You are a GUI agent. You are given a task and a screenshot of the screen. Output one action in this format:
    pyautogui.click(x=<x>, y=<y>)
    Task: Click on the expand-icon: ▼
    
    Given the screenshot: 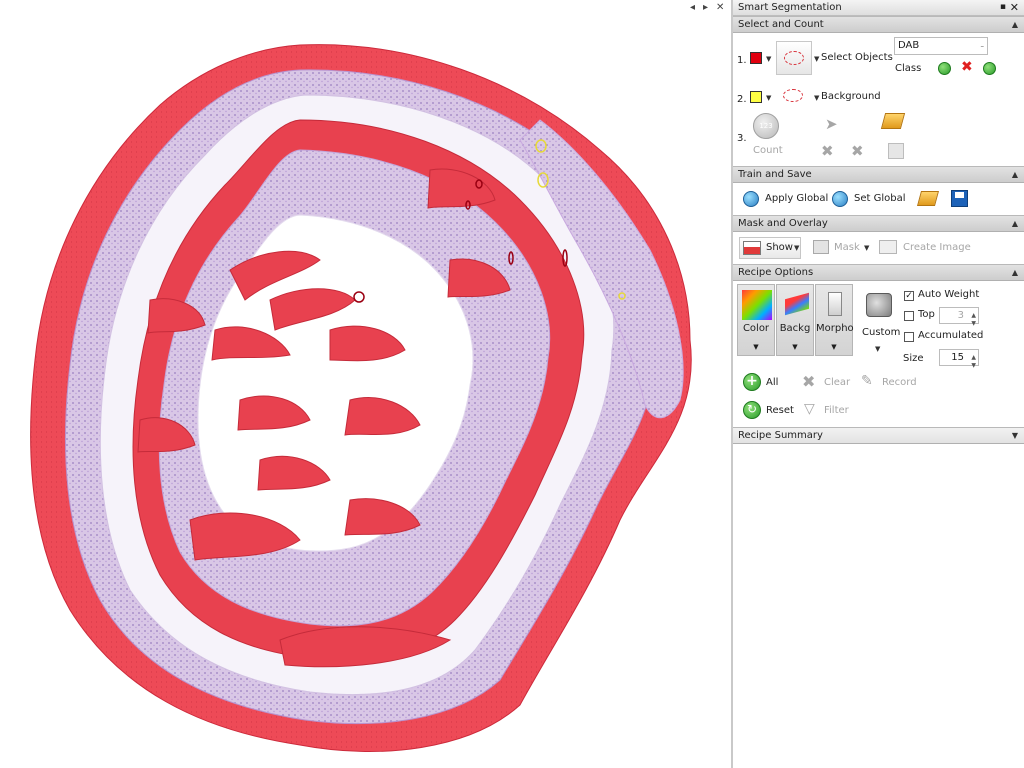 What is the action you would take?
    pyautogui.click(x=1015, y=435)
    